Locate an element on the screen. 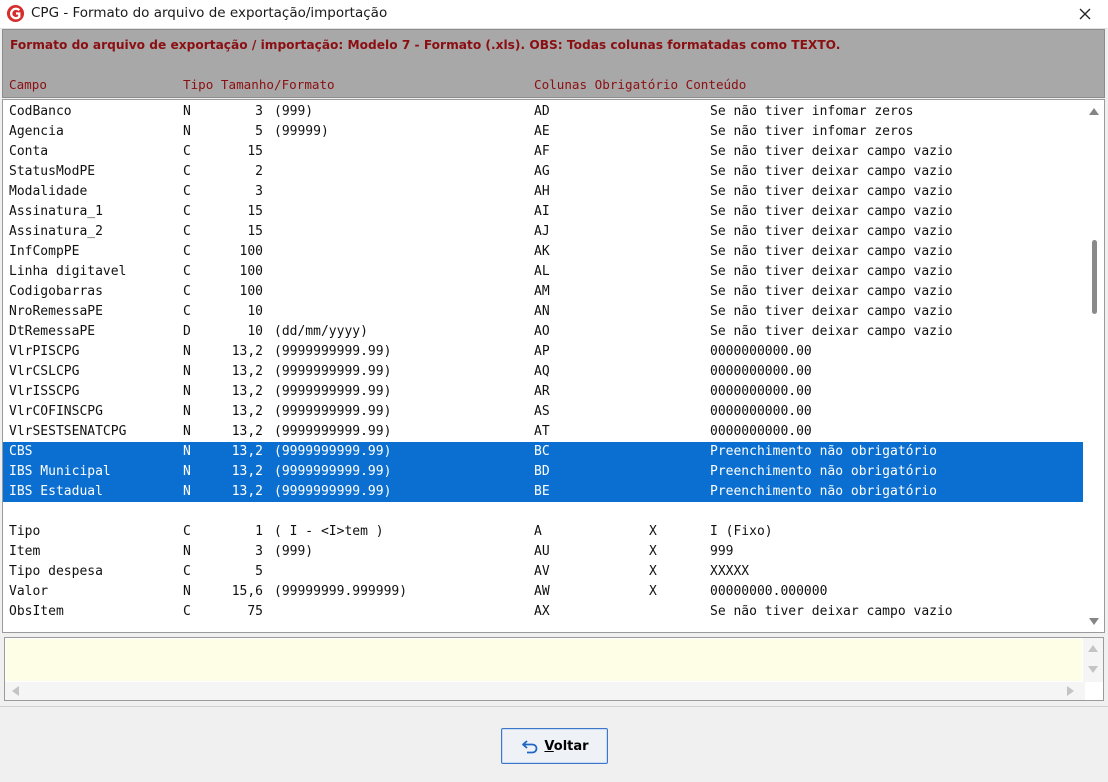 The image size is (1108, 782). field-size-cell: 10 is located at coordinates (255, 311).